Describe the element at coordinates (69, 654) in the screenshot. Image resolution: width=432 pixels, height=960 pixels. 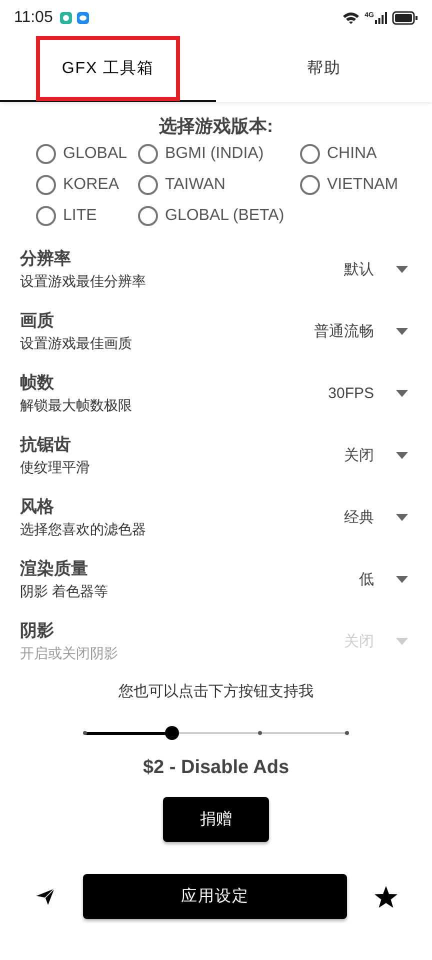
I see `setting-description: 开启或关闭阴影` at that location.